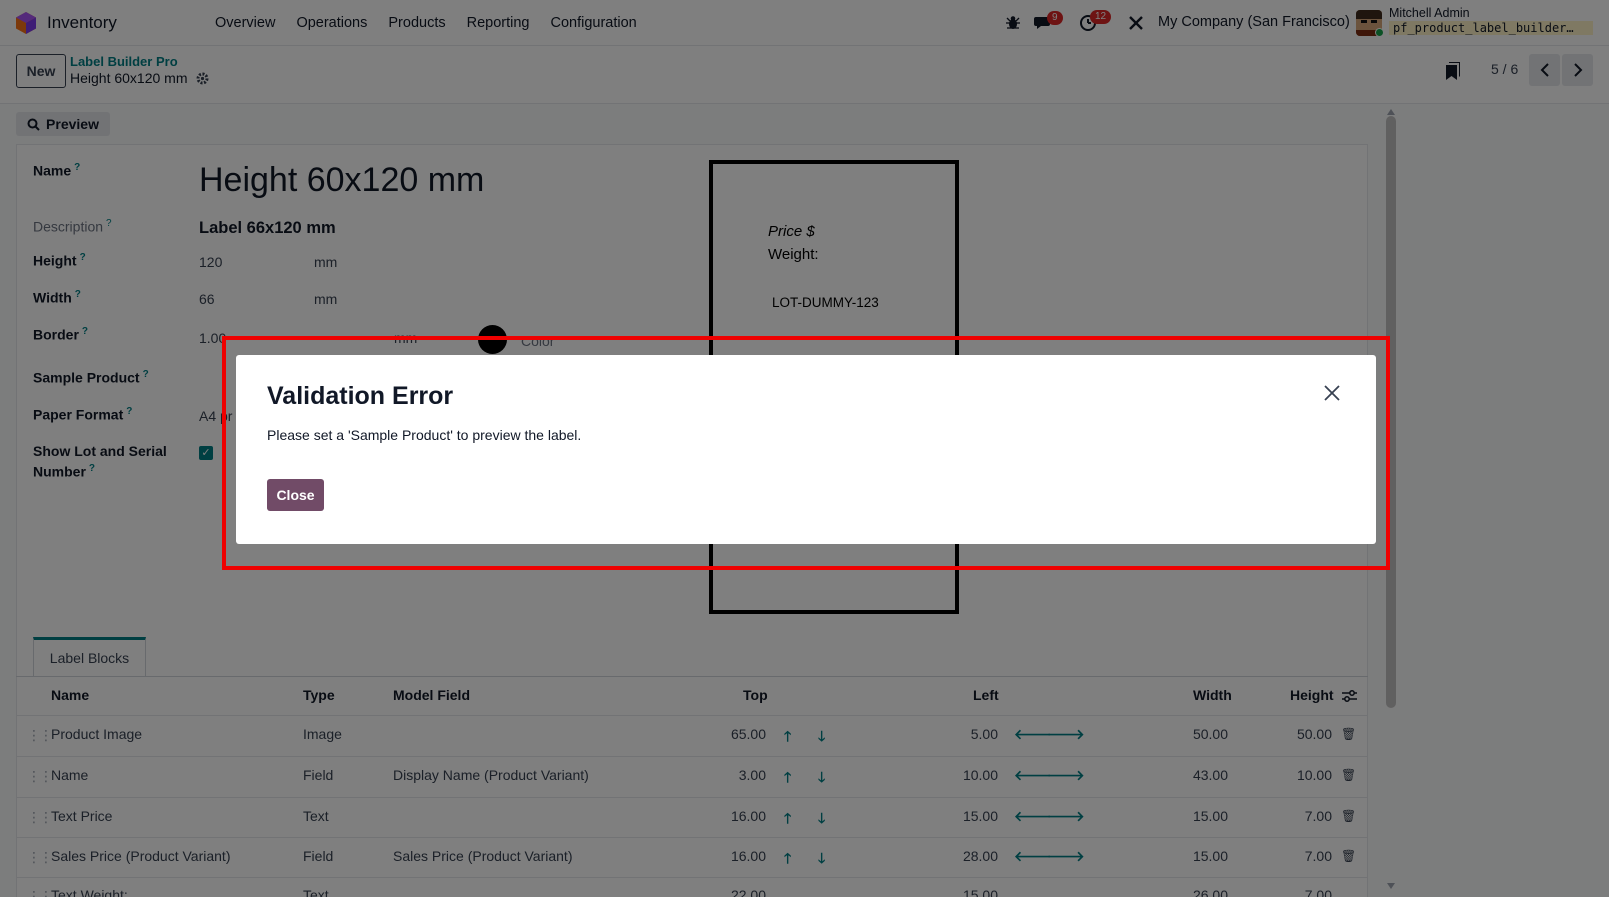 Image resolution: width=1609 pixels, height=897 pixels. Describe the element at coordinates (295, 495) in the screenshot. I see `close-button: Close` at that location.